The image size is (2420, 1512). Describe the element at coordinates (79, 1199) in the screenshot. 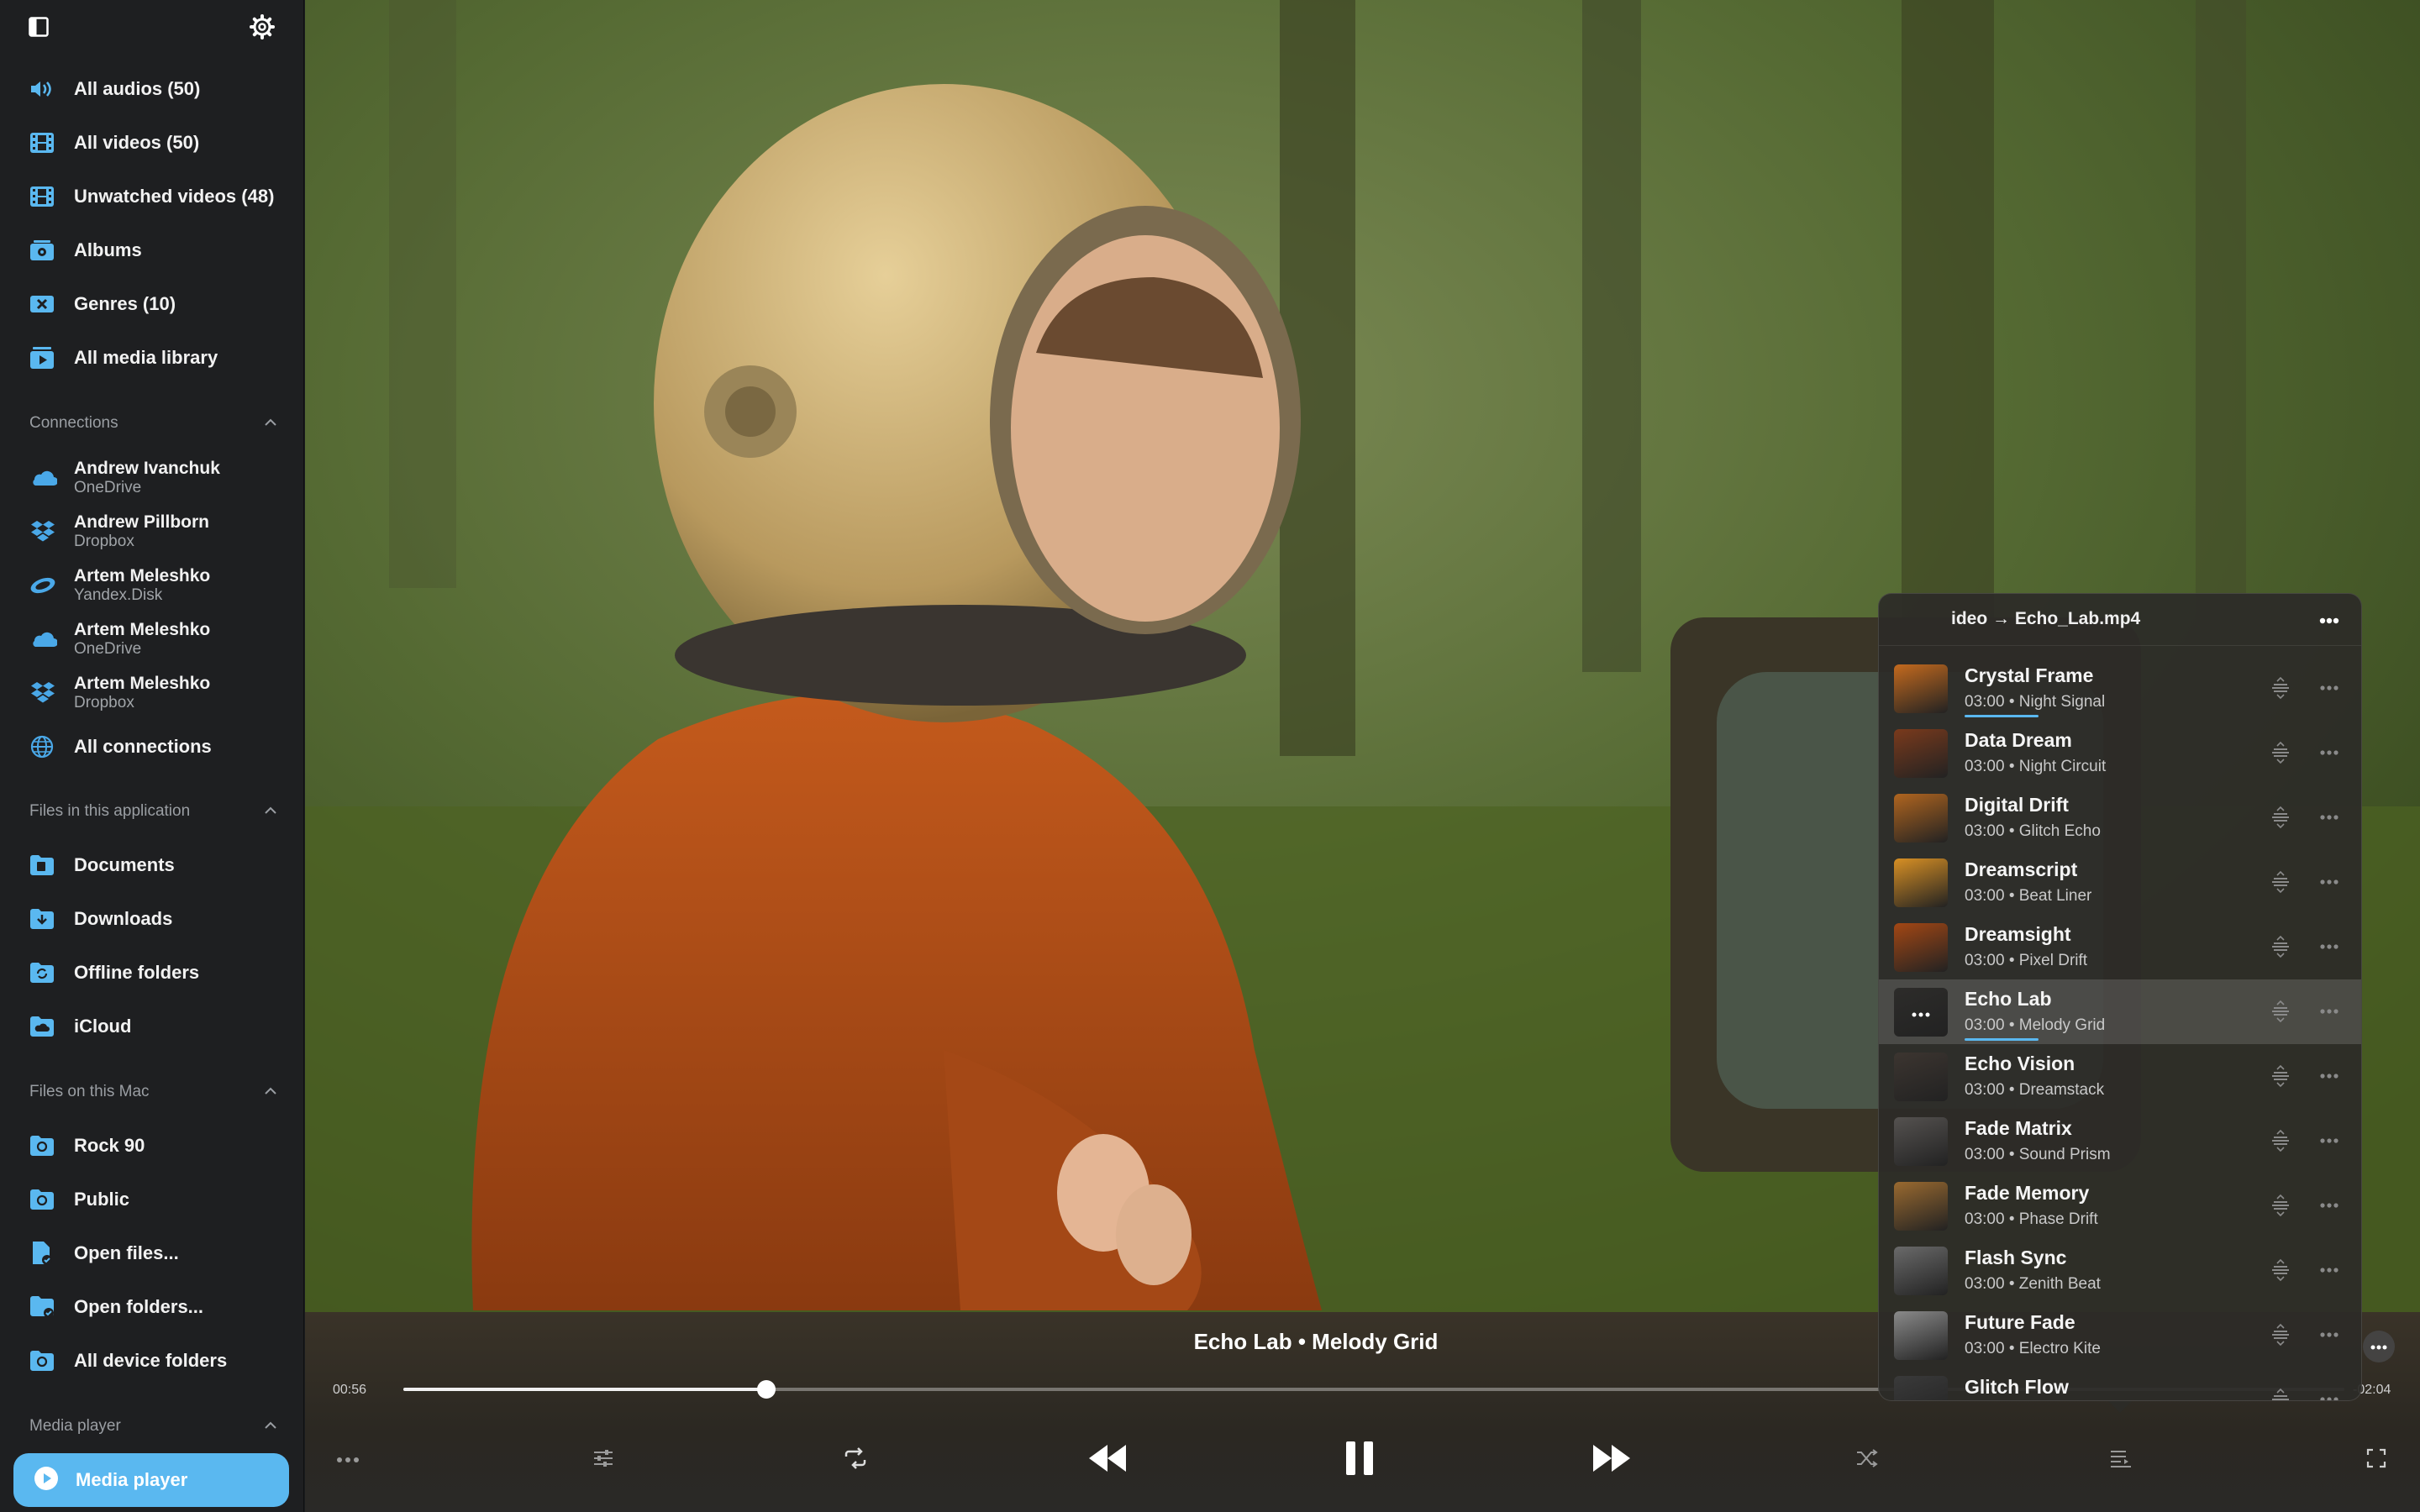

I see `sidebar-item-public: Public` at that location.